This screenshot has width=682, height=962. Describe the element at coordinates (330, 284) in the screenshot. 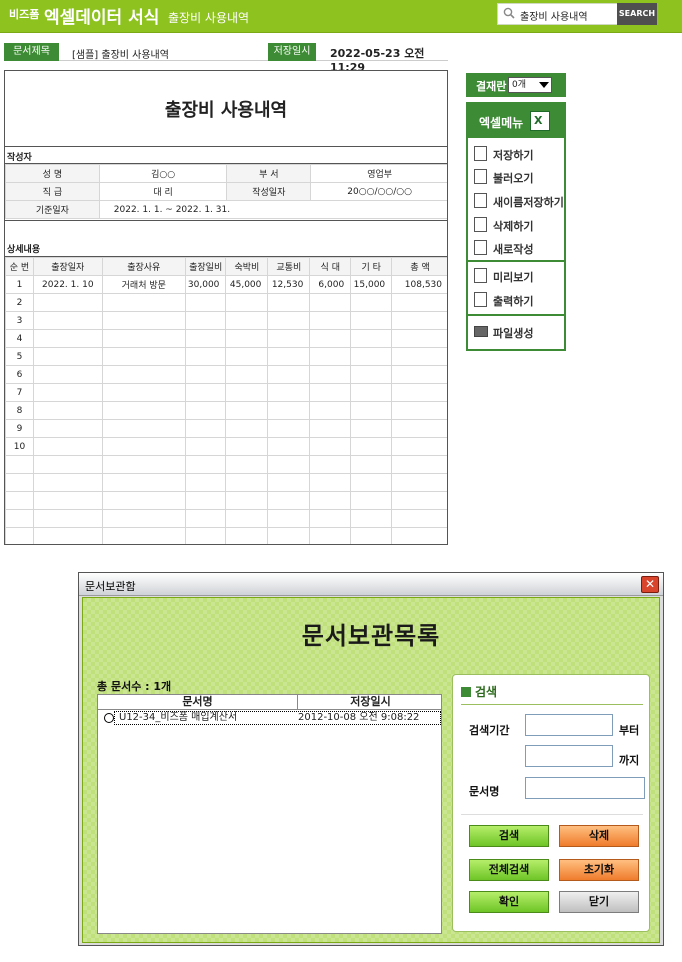

I see `table-cell: 6,000` at that location.